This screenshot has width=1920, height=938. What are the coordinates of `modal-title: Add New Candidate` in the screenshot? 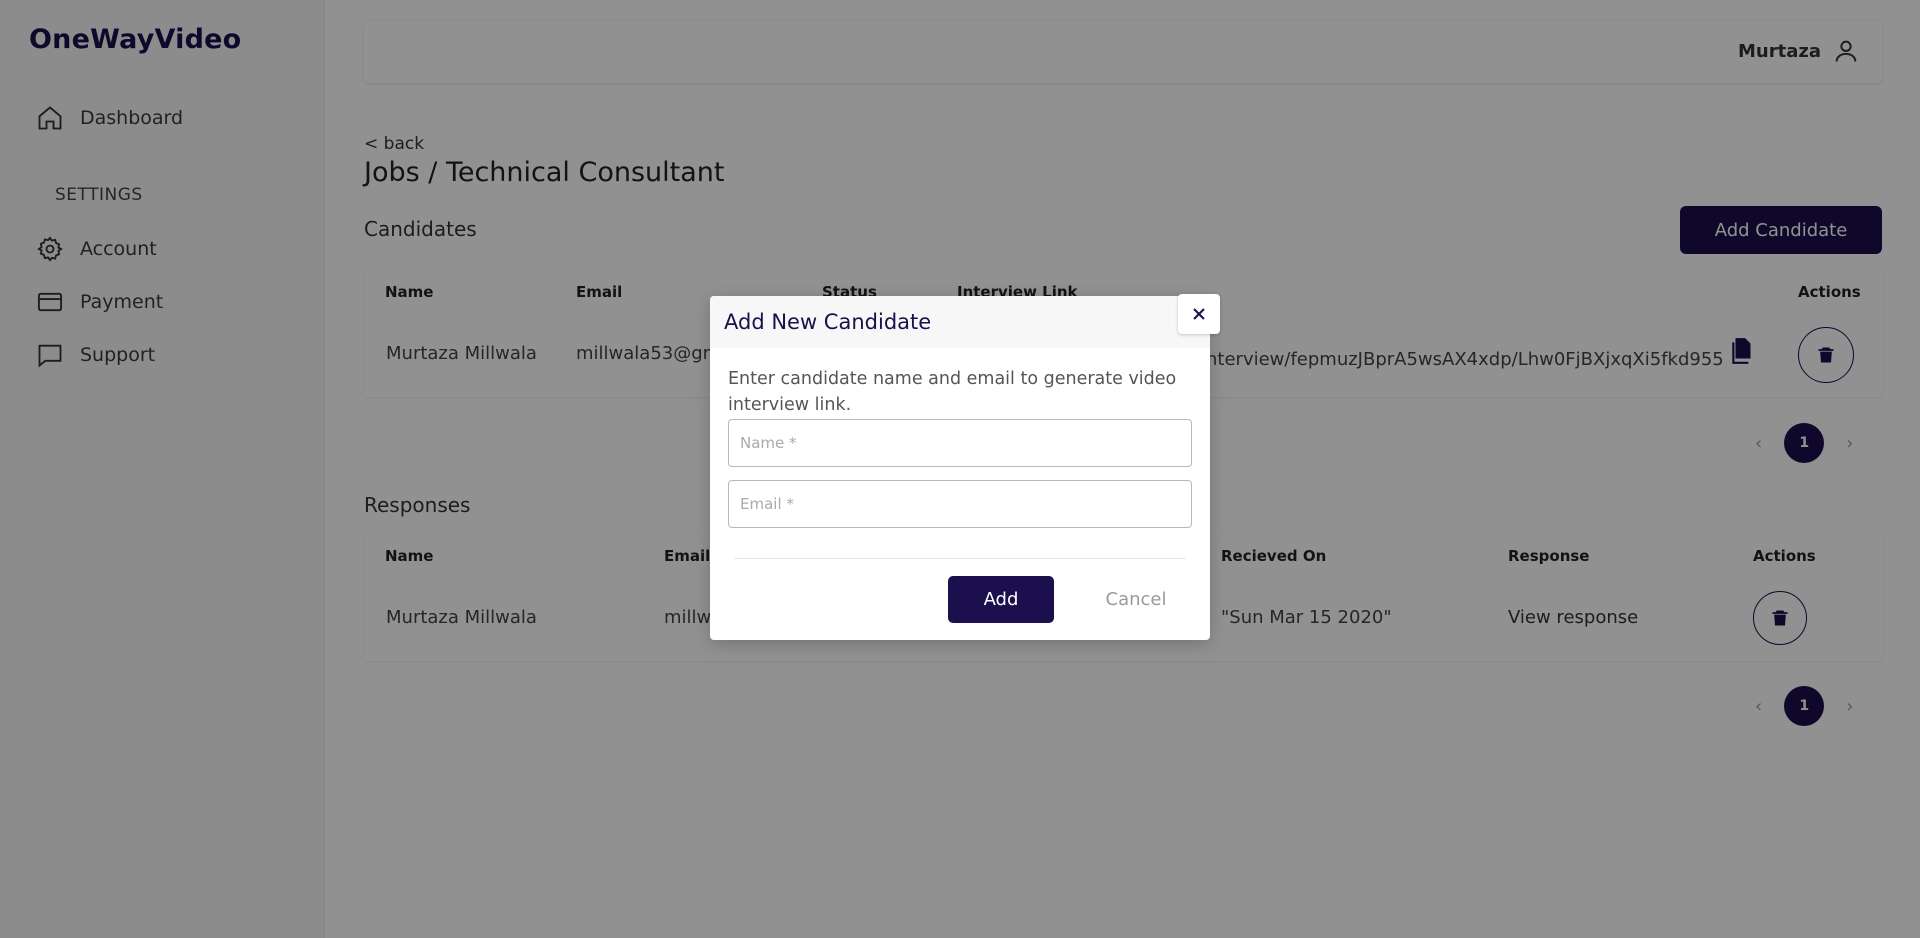 It's located at (828, 322).